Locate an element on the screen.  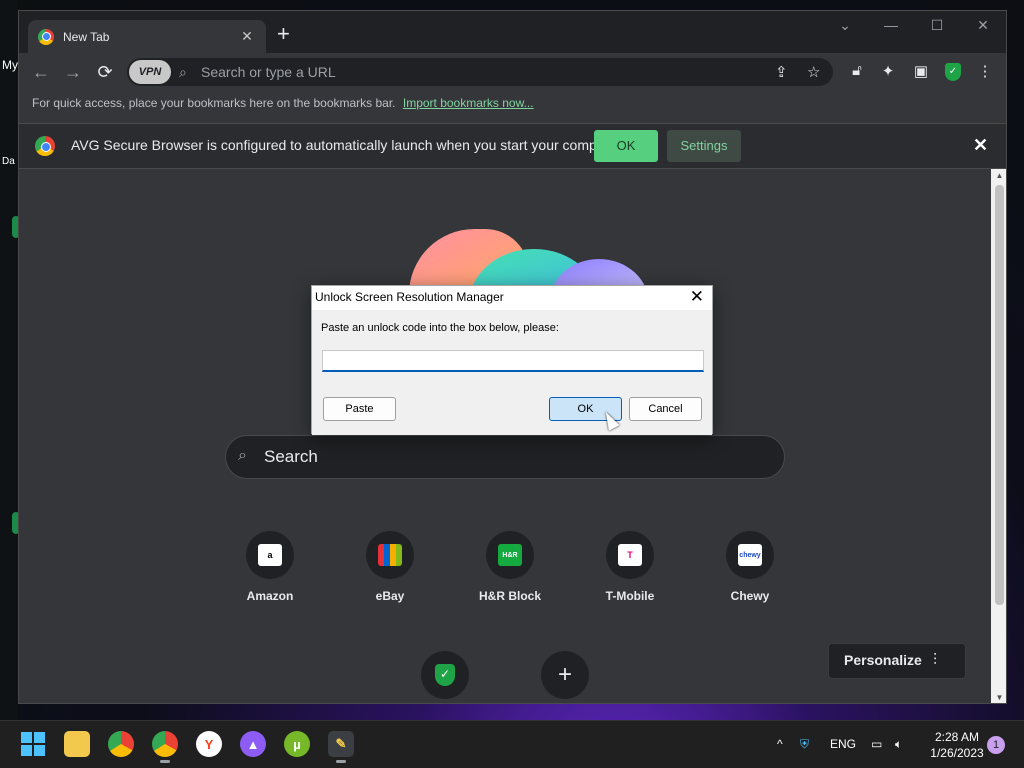
tab-close-icon: ✕ is located at coordinates (247, 36).